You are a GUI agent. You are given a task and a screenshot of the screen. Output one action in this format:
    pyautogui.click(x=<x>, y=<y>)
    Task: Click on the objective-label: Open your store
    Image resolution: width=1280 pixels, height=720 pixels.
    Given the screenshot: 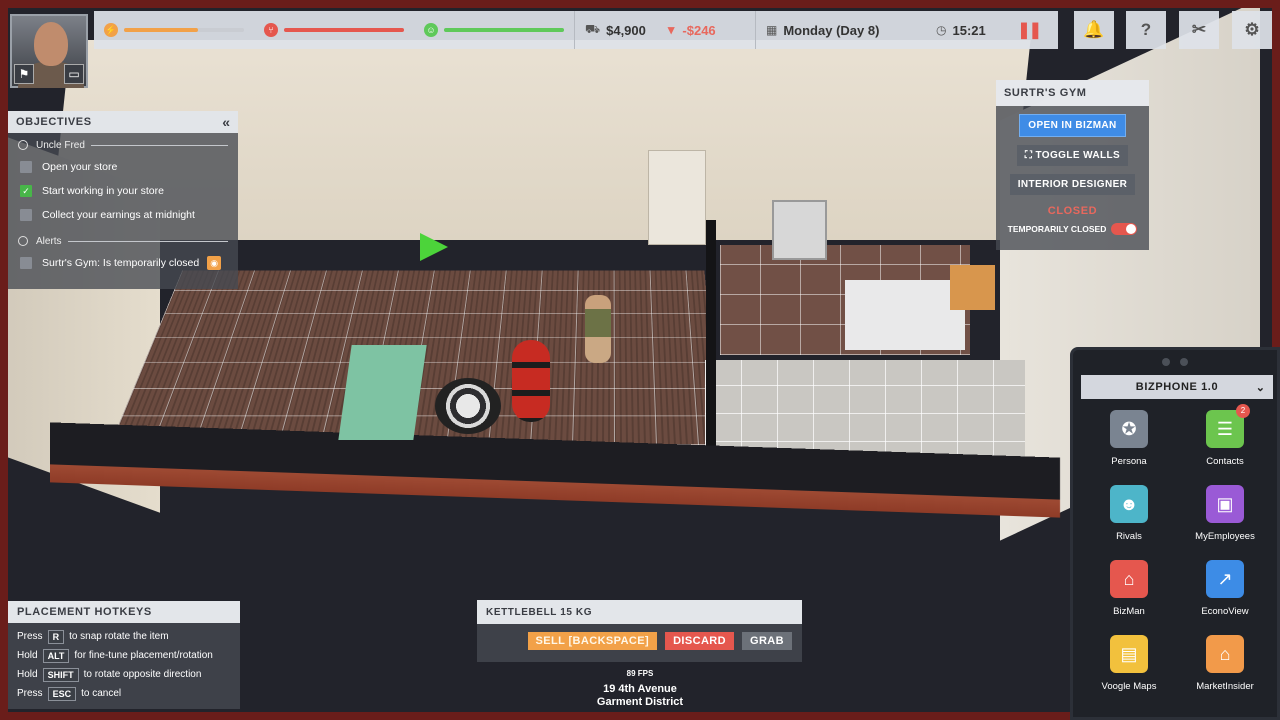 What is the action you would take?
    pyautogui.click(x=80, y=167)
    